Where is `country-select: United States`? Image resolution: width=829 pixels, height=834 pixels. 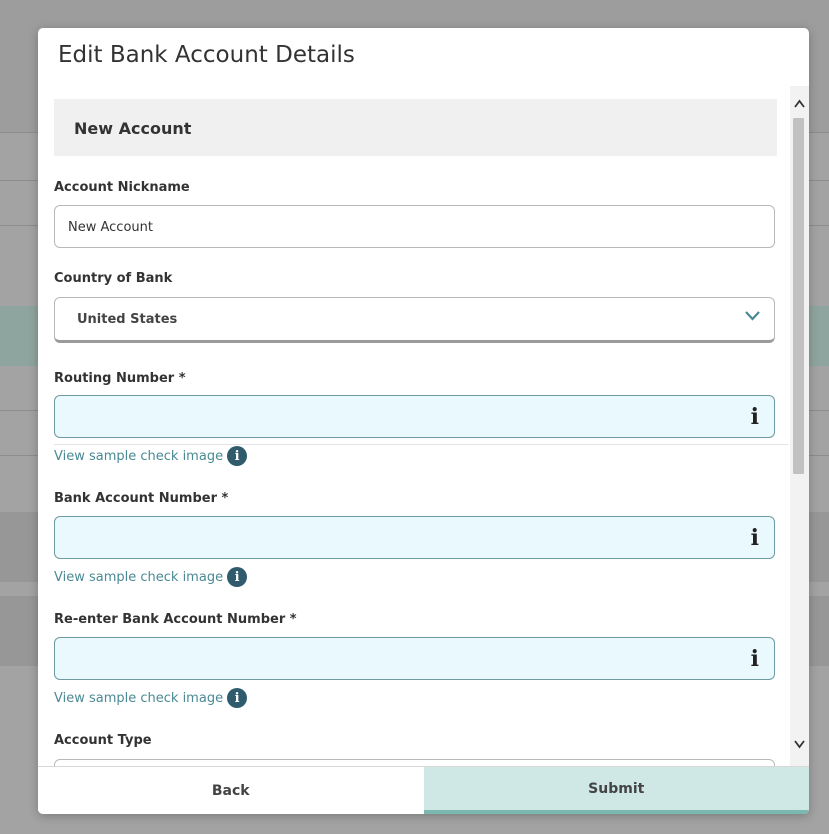 country-select: United States is located at coordinates (414, 320).